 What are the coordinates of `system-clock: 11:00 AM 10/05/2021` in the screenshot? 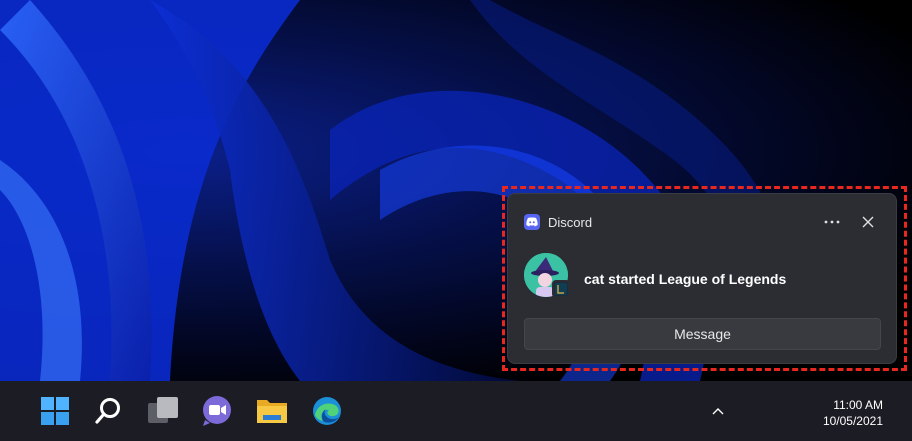 It's located at (853, 413).